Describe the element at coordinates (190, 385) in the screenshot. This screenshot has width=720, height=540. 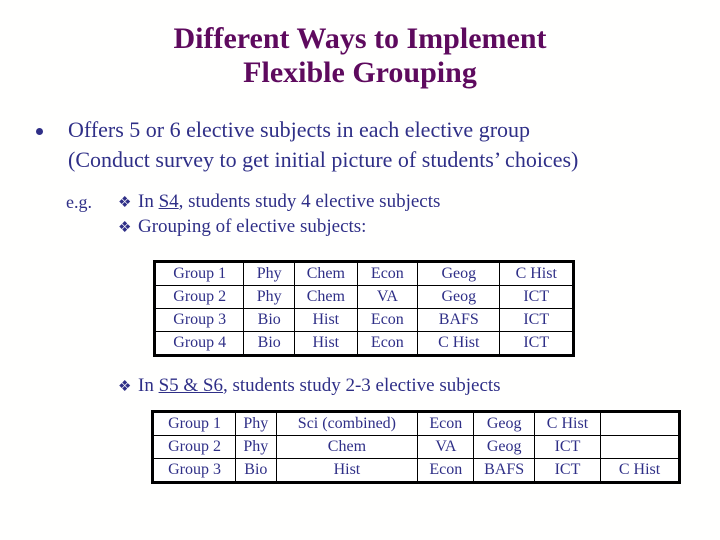
I see `s56-underlined: S5 & S6` at that location.